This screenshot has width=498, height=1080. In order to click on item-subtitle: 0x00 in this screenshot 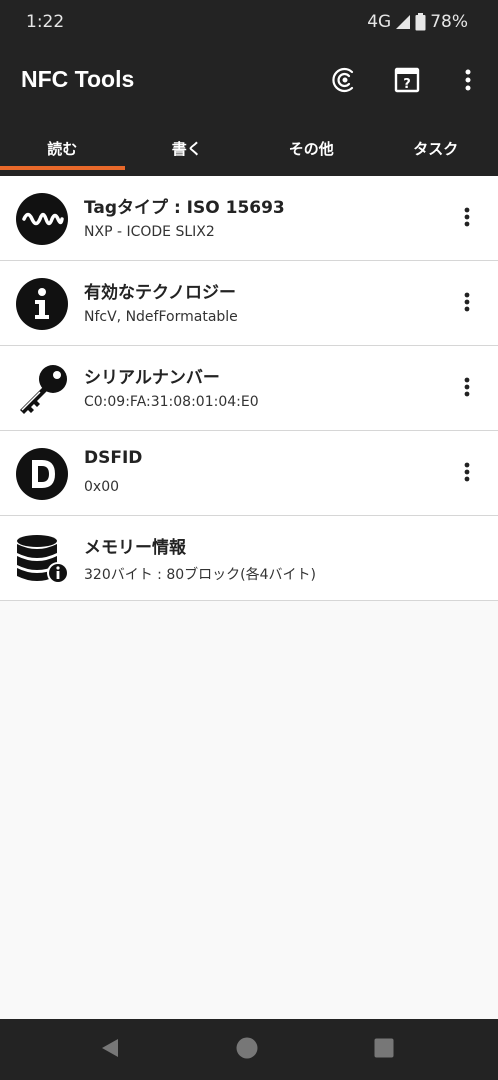, I will do `click(102, 487)`.